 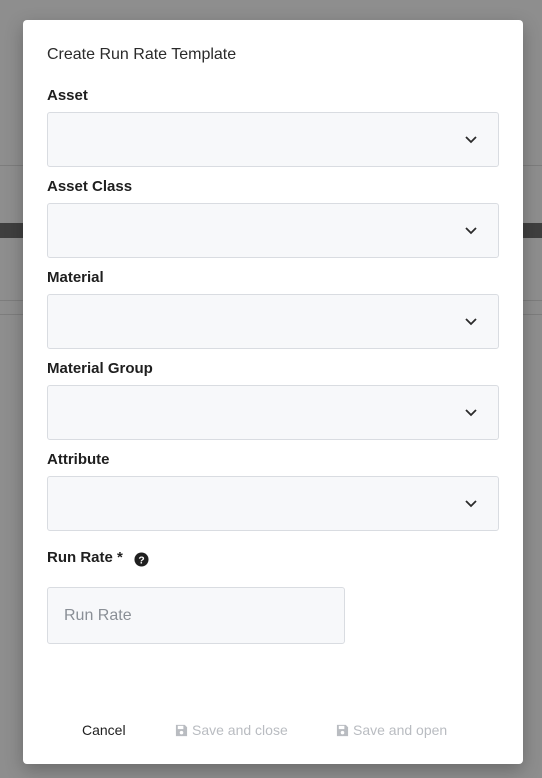 I want to click on save-and-open-button: Save and open, so click(x=391, y=730).